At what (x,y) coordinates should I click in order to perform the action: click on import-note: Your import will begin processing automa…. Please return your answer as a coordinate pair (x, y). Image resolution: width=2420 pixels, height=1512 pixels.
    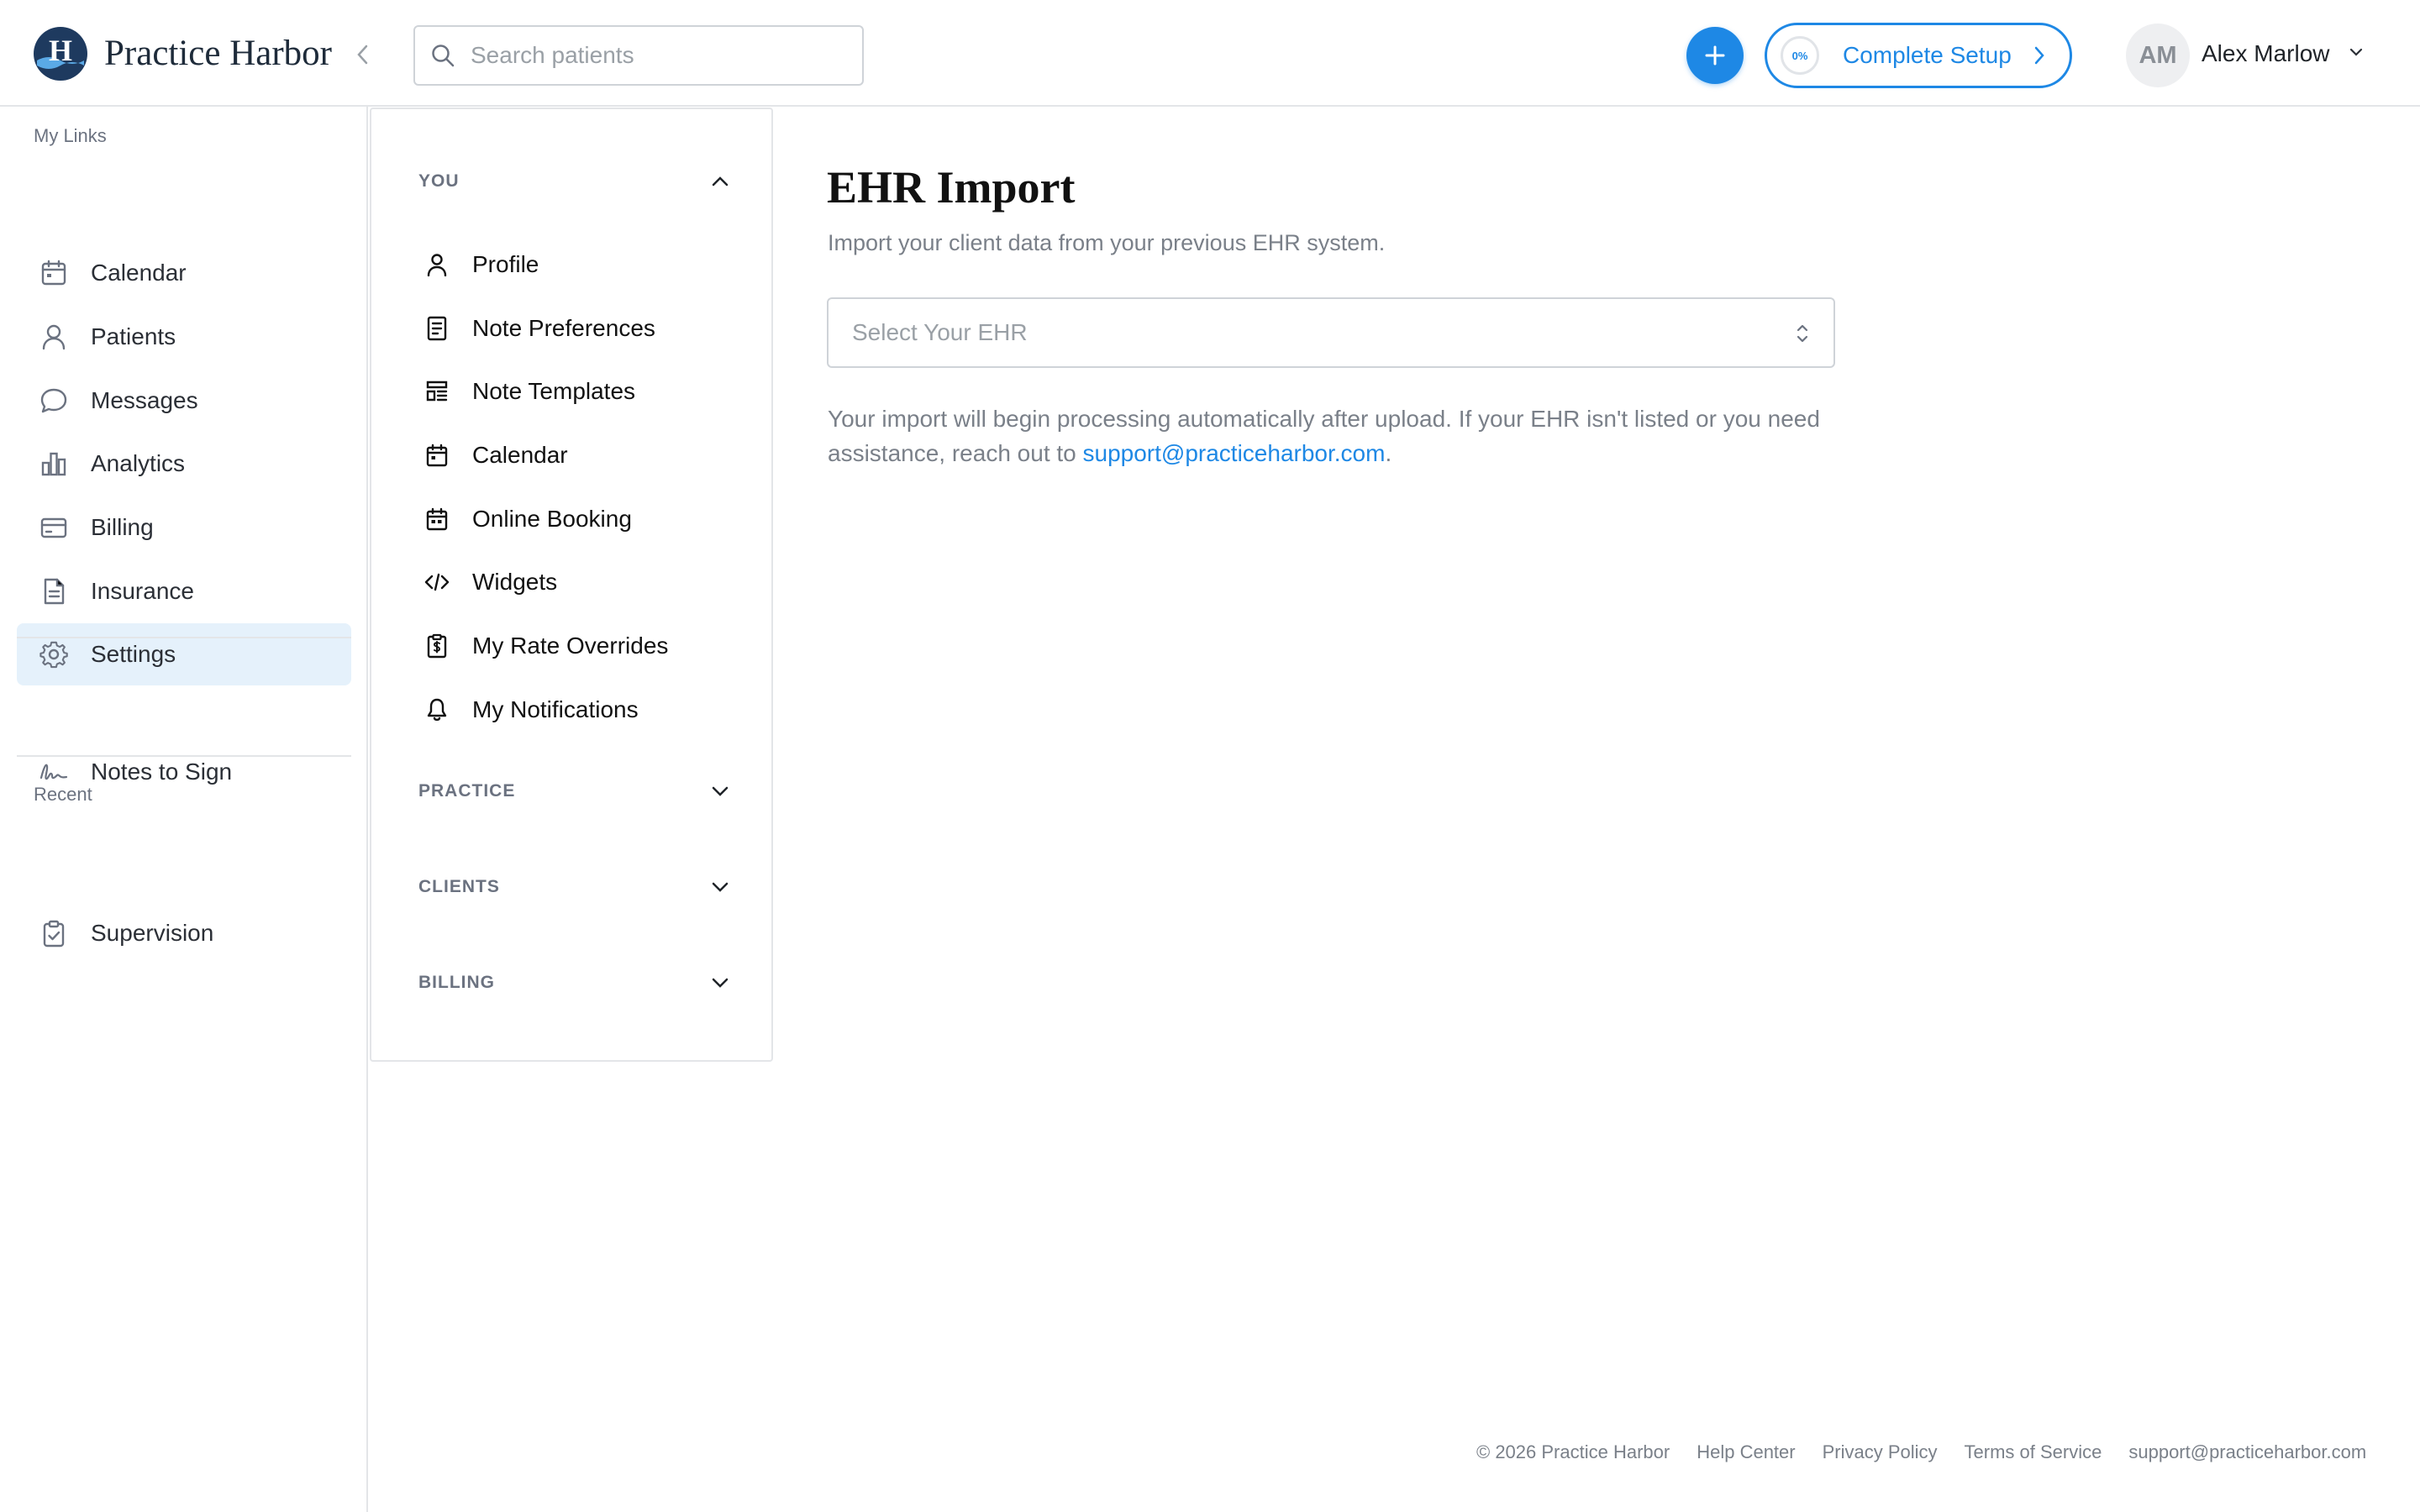
    Looking at the image, I should click on (1345, 436).